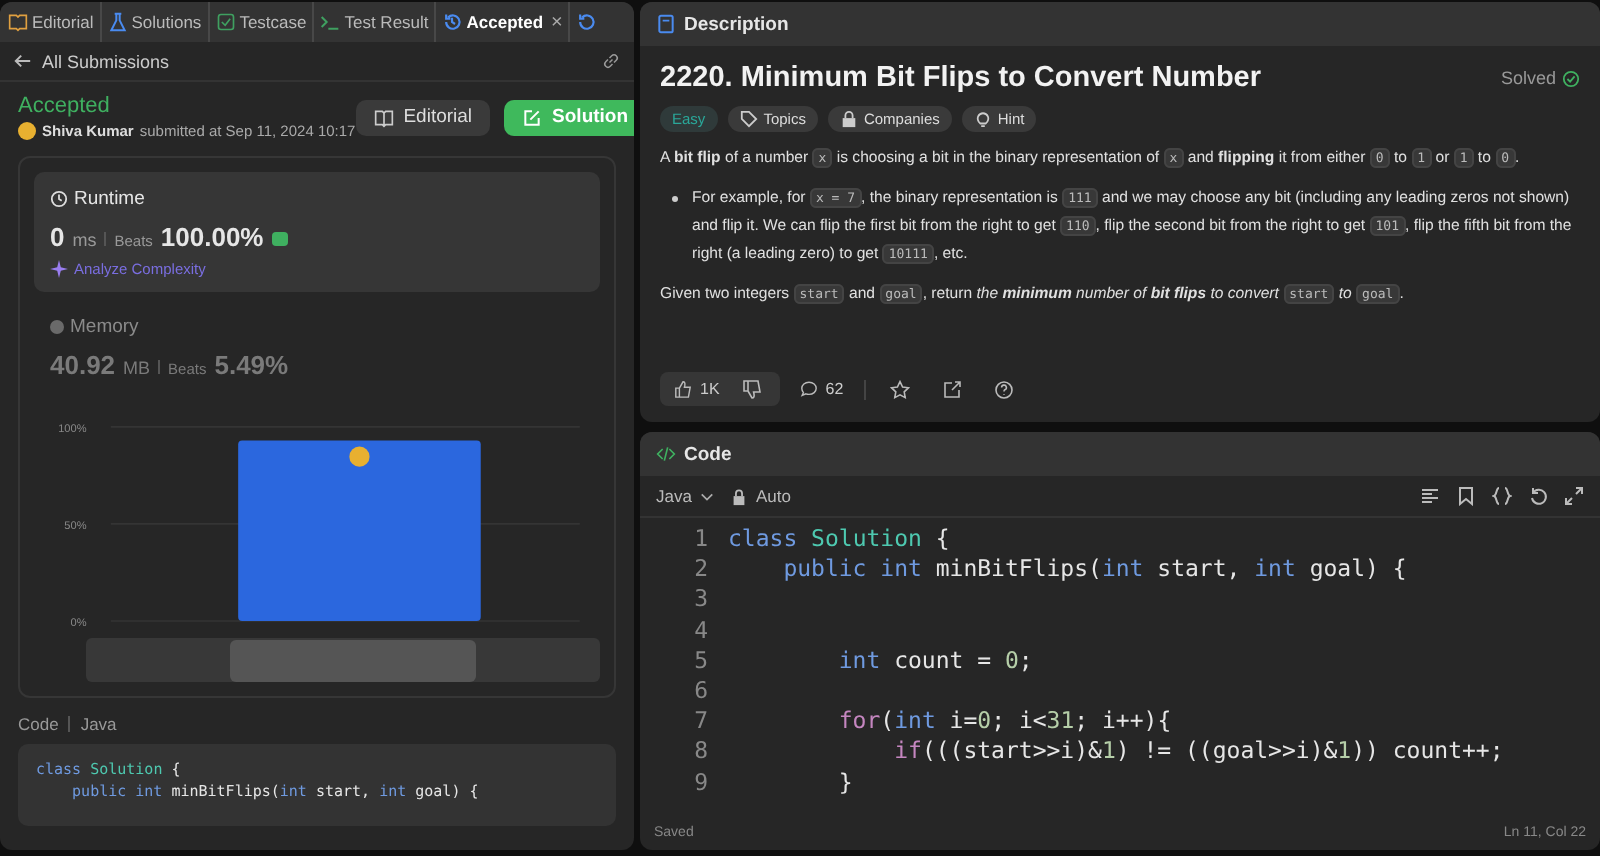  Describe the element at coordinates (683, 389) in the screenshot. I see `thumbs-up-icon` at that location.